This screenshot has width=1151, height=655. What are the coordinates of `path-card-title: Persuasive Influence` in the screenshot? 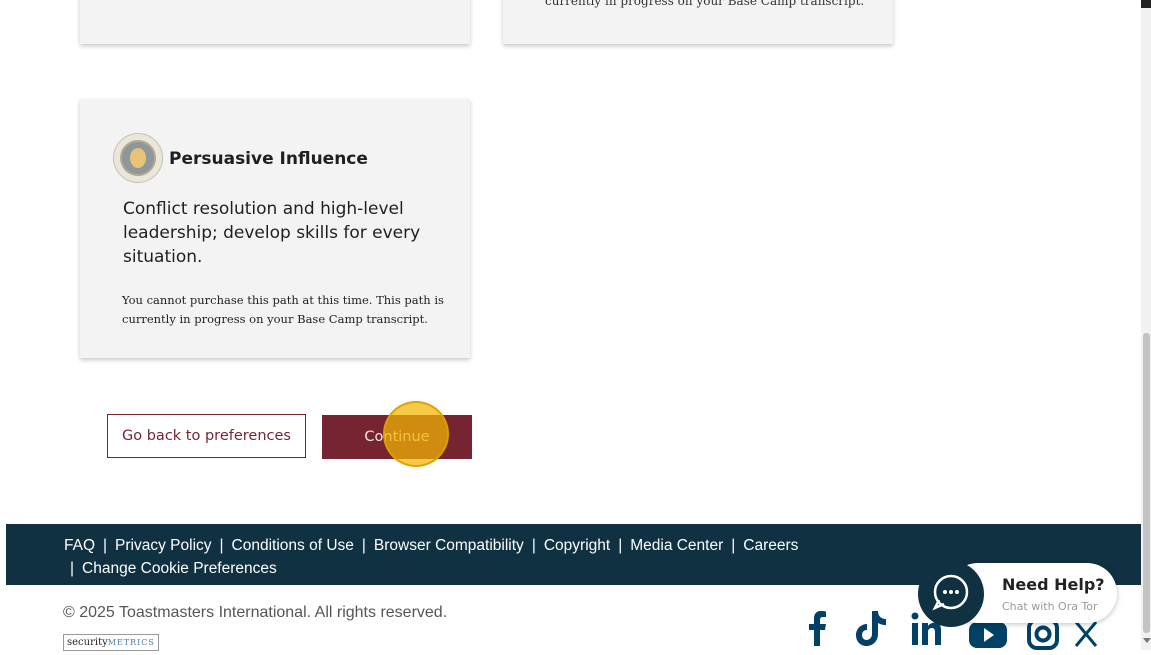 It's located at (268, 159).